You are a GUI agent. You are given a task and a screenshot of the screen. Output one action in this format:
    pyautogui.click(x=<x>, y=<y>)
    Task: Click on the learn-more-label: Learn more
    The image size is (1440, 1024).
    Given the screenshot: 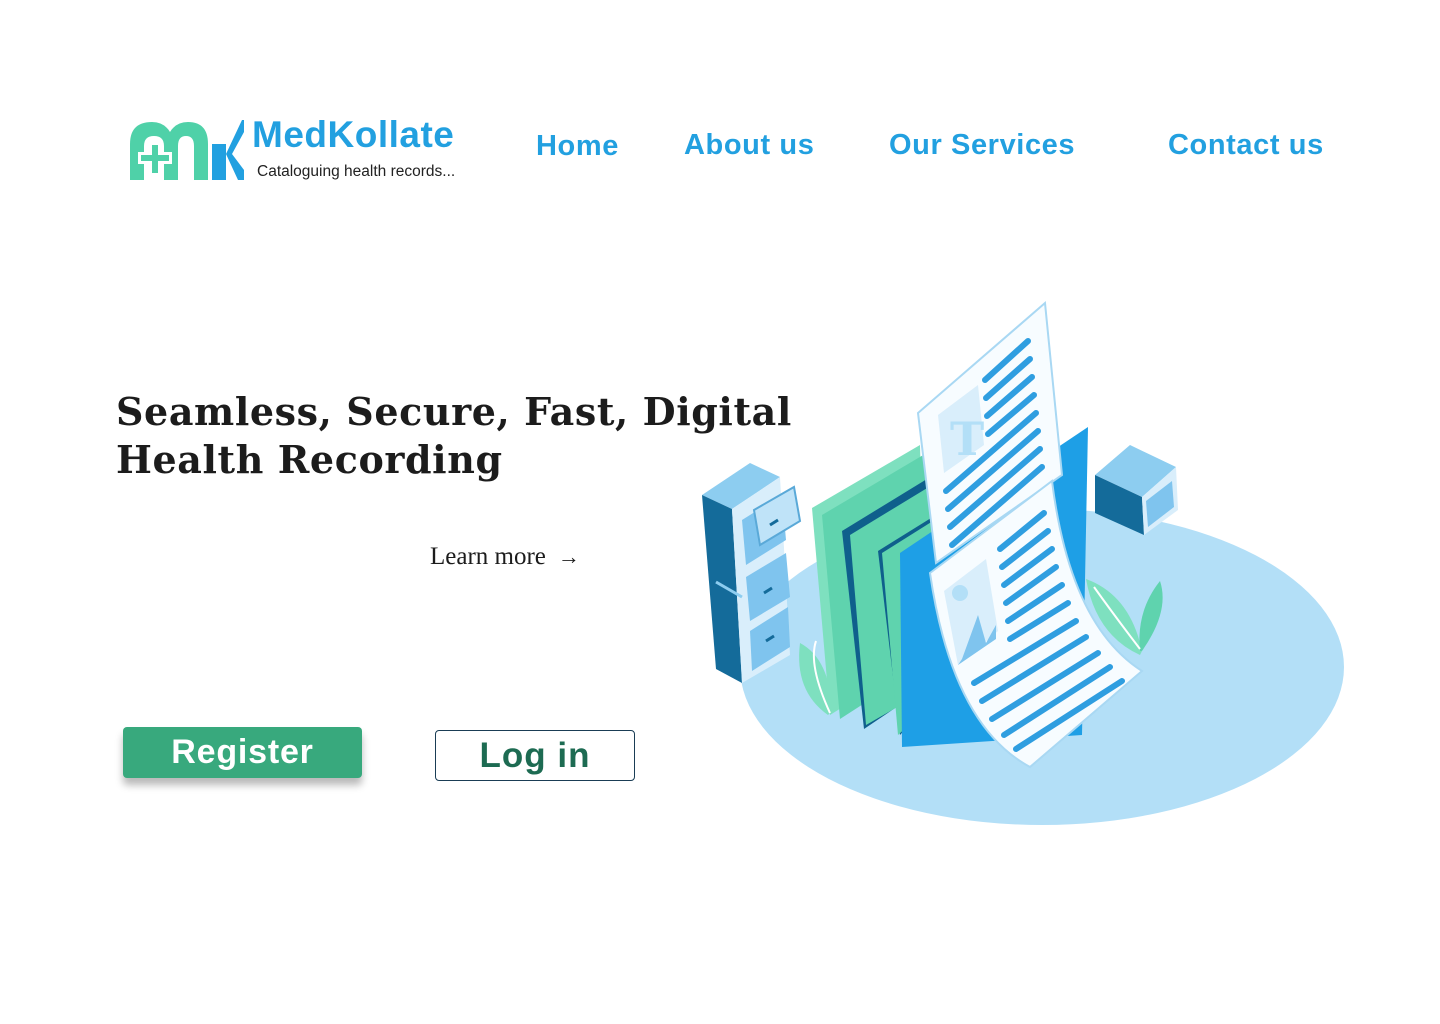 What is the action you would take?
    pyautogui.click(x=488, y=556)
    